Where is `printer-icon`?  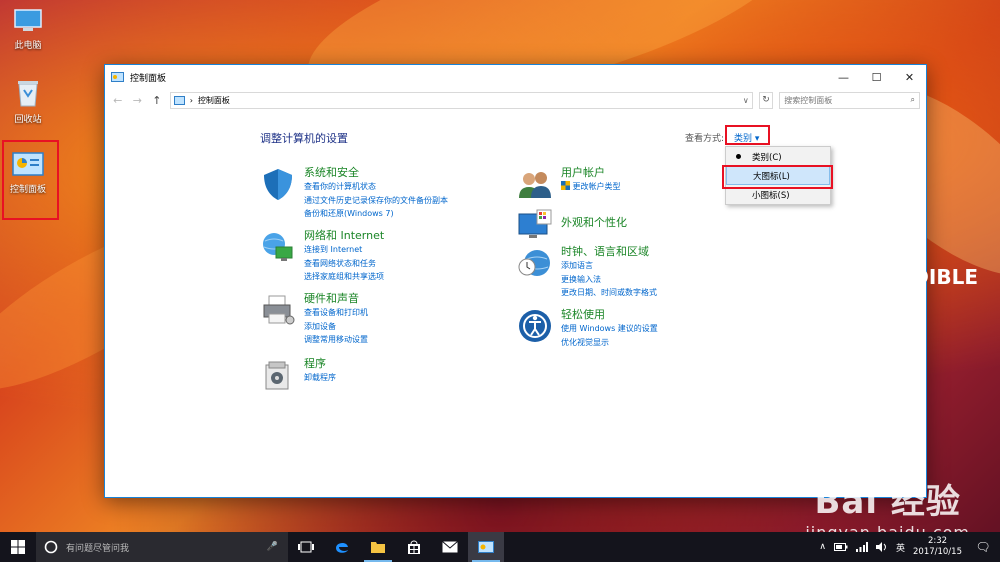 printer-icon is located at coordinates (279, 310).